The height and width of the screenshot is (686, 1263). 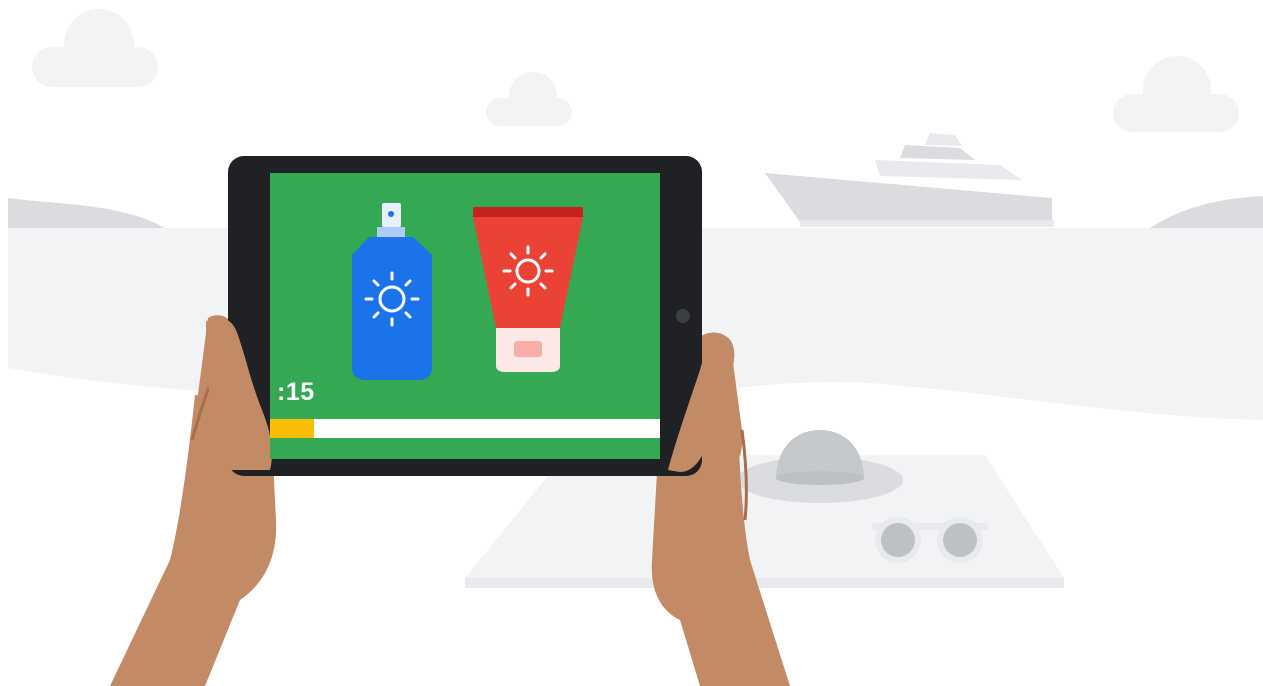 I want to click on screen-background, so click(x=465, y=316).